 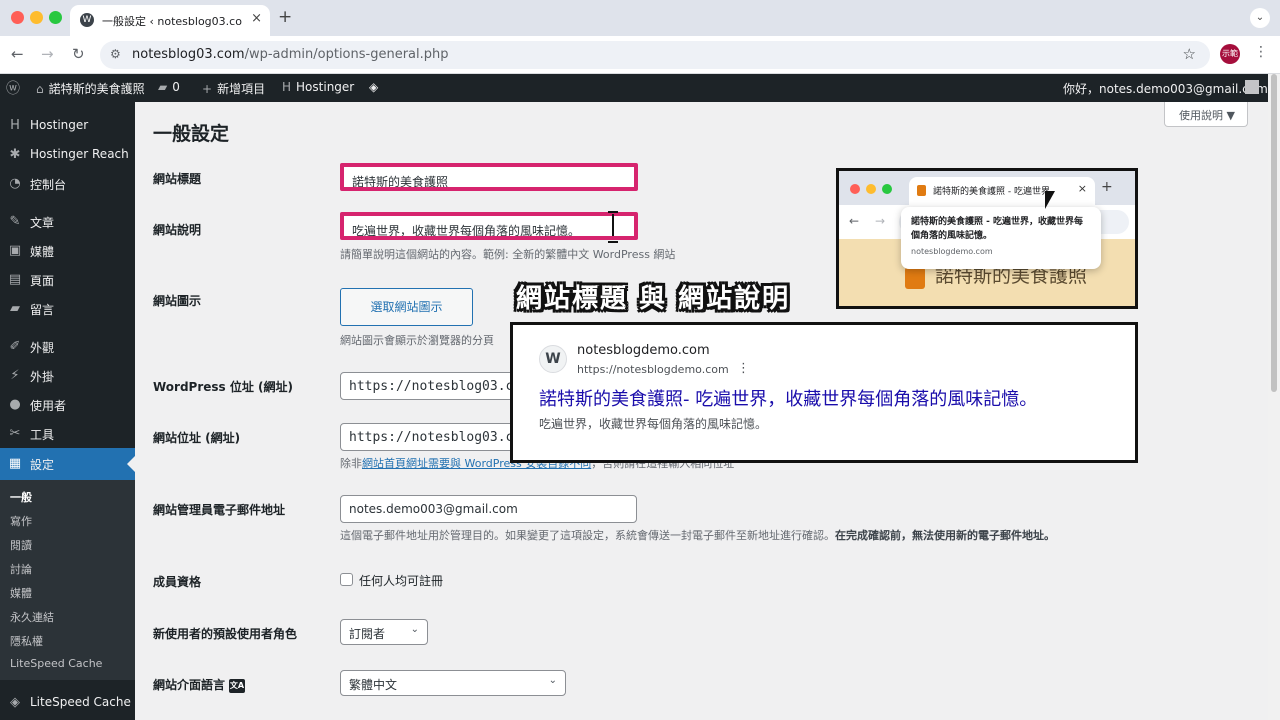 I want to click on site-language-label: 網站介面語言 文A, so click(x=199, y=685).